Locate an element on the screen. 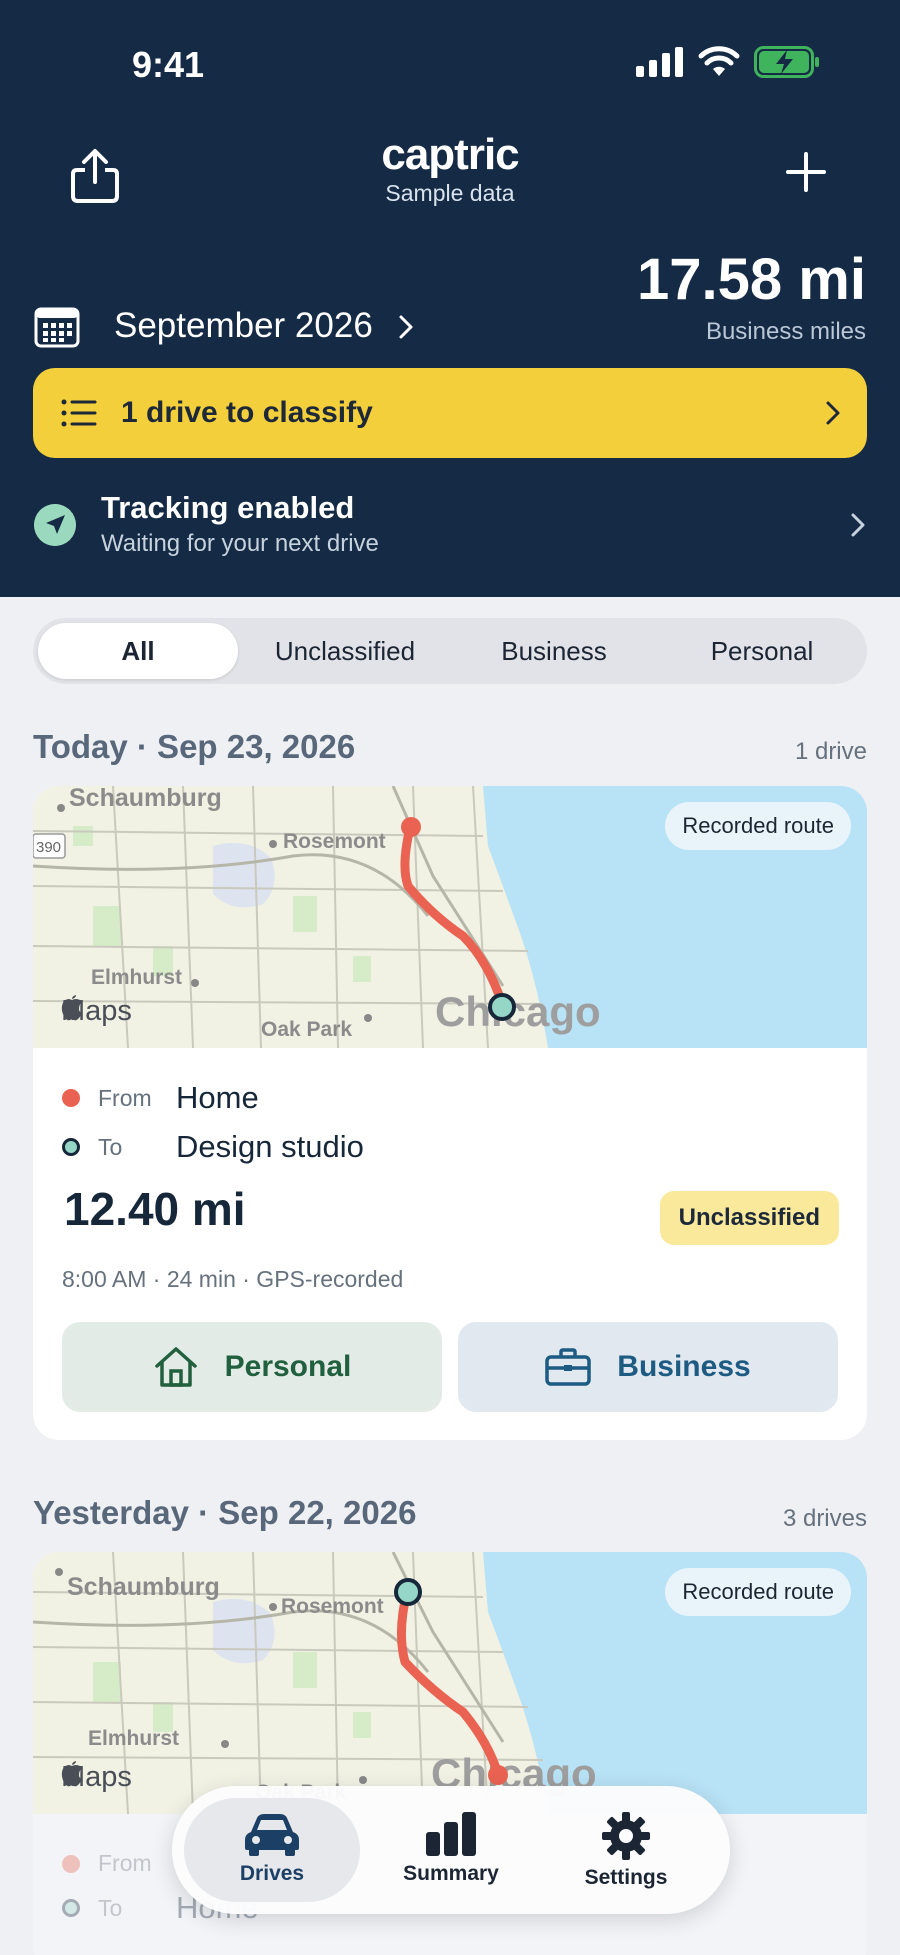 The image size is (900, 1955). tab-summary-label: Summary is located at coordinates (451, 1873).